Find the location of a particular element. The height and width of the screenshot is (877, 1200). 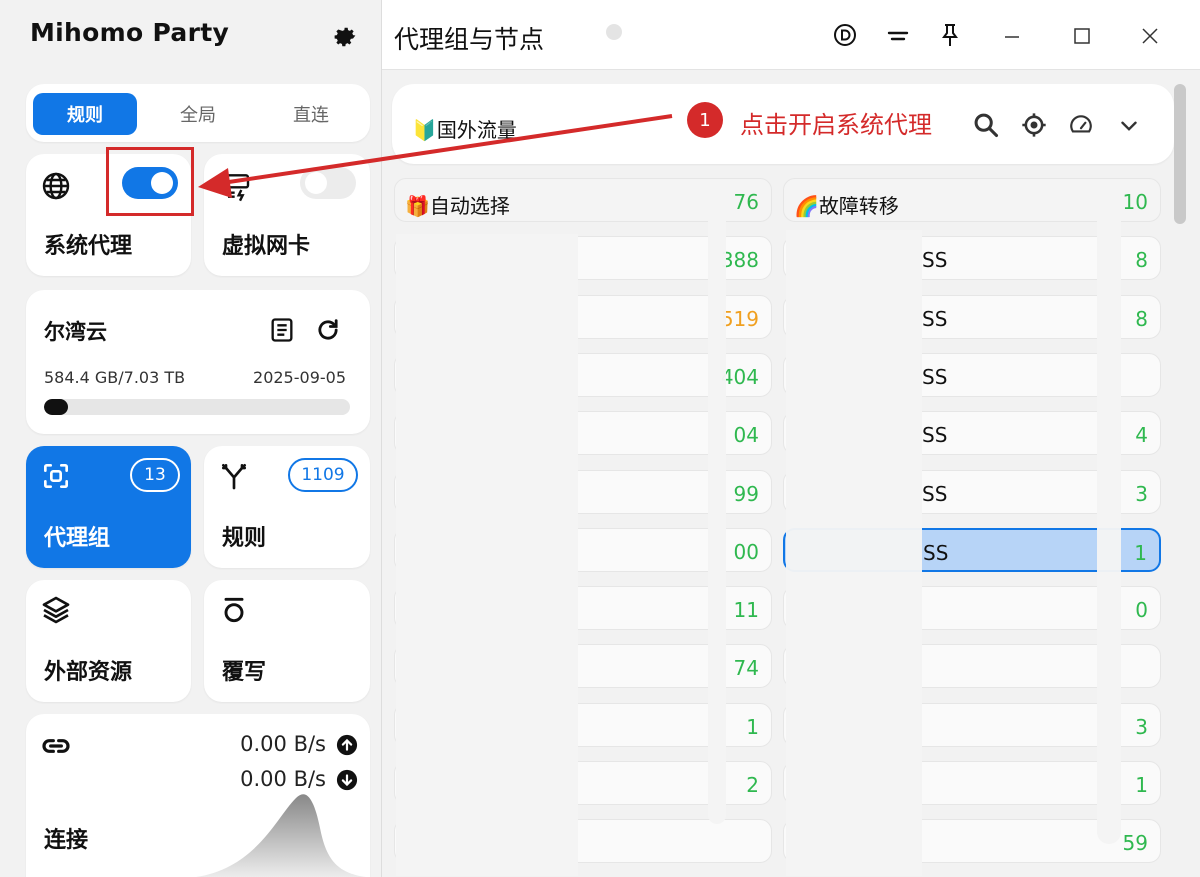

callout-text: 点击开启系统代理 is located at coordinates (836, 125).